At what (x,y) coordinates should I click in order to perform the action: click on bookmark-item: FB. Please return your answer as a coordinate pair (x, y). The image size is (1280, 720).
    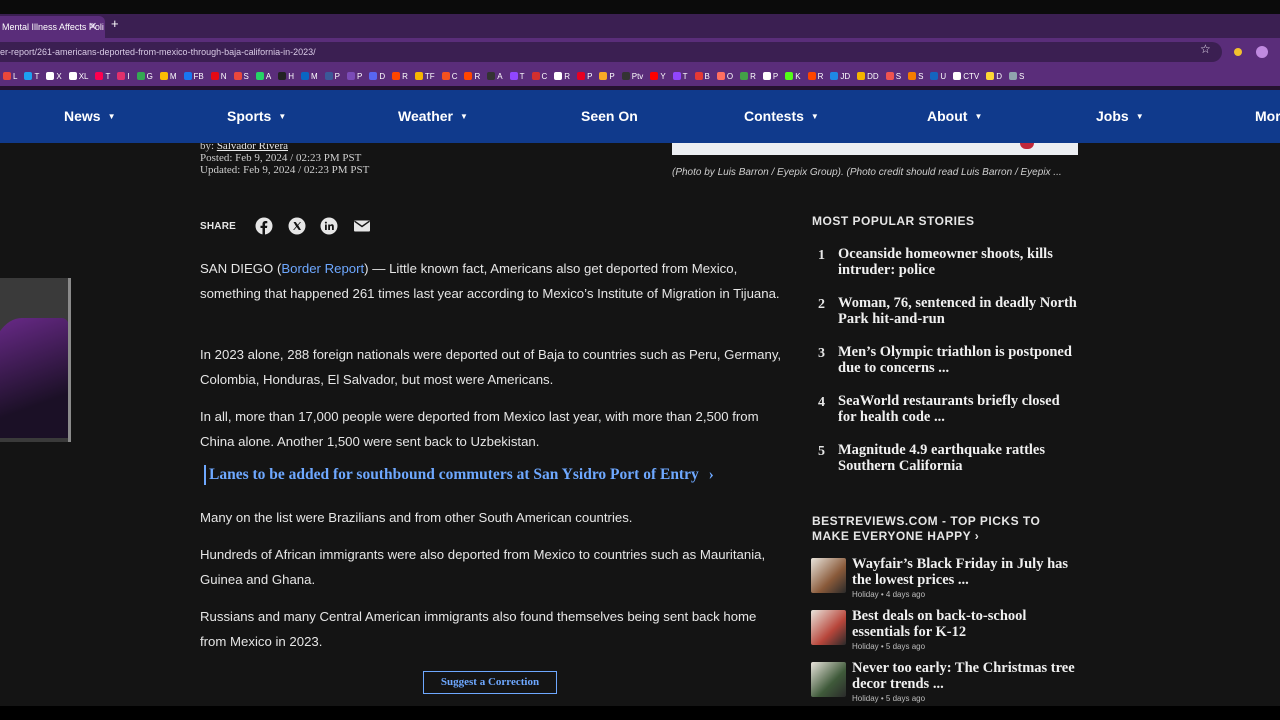
    Looking at the image, I should click on (192, 76).